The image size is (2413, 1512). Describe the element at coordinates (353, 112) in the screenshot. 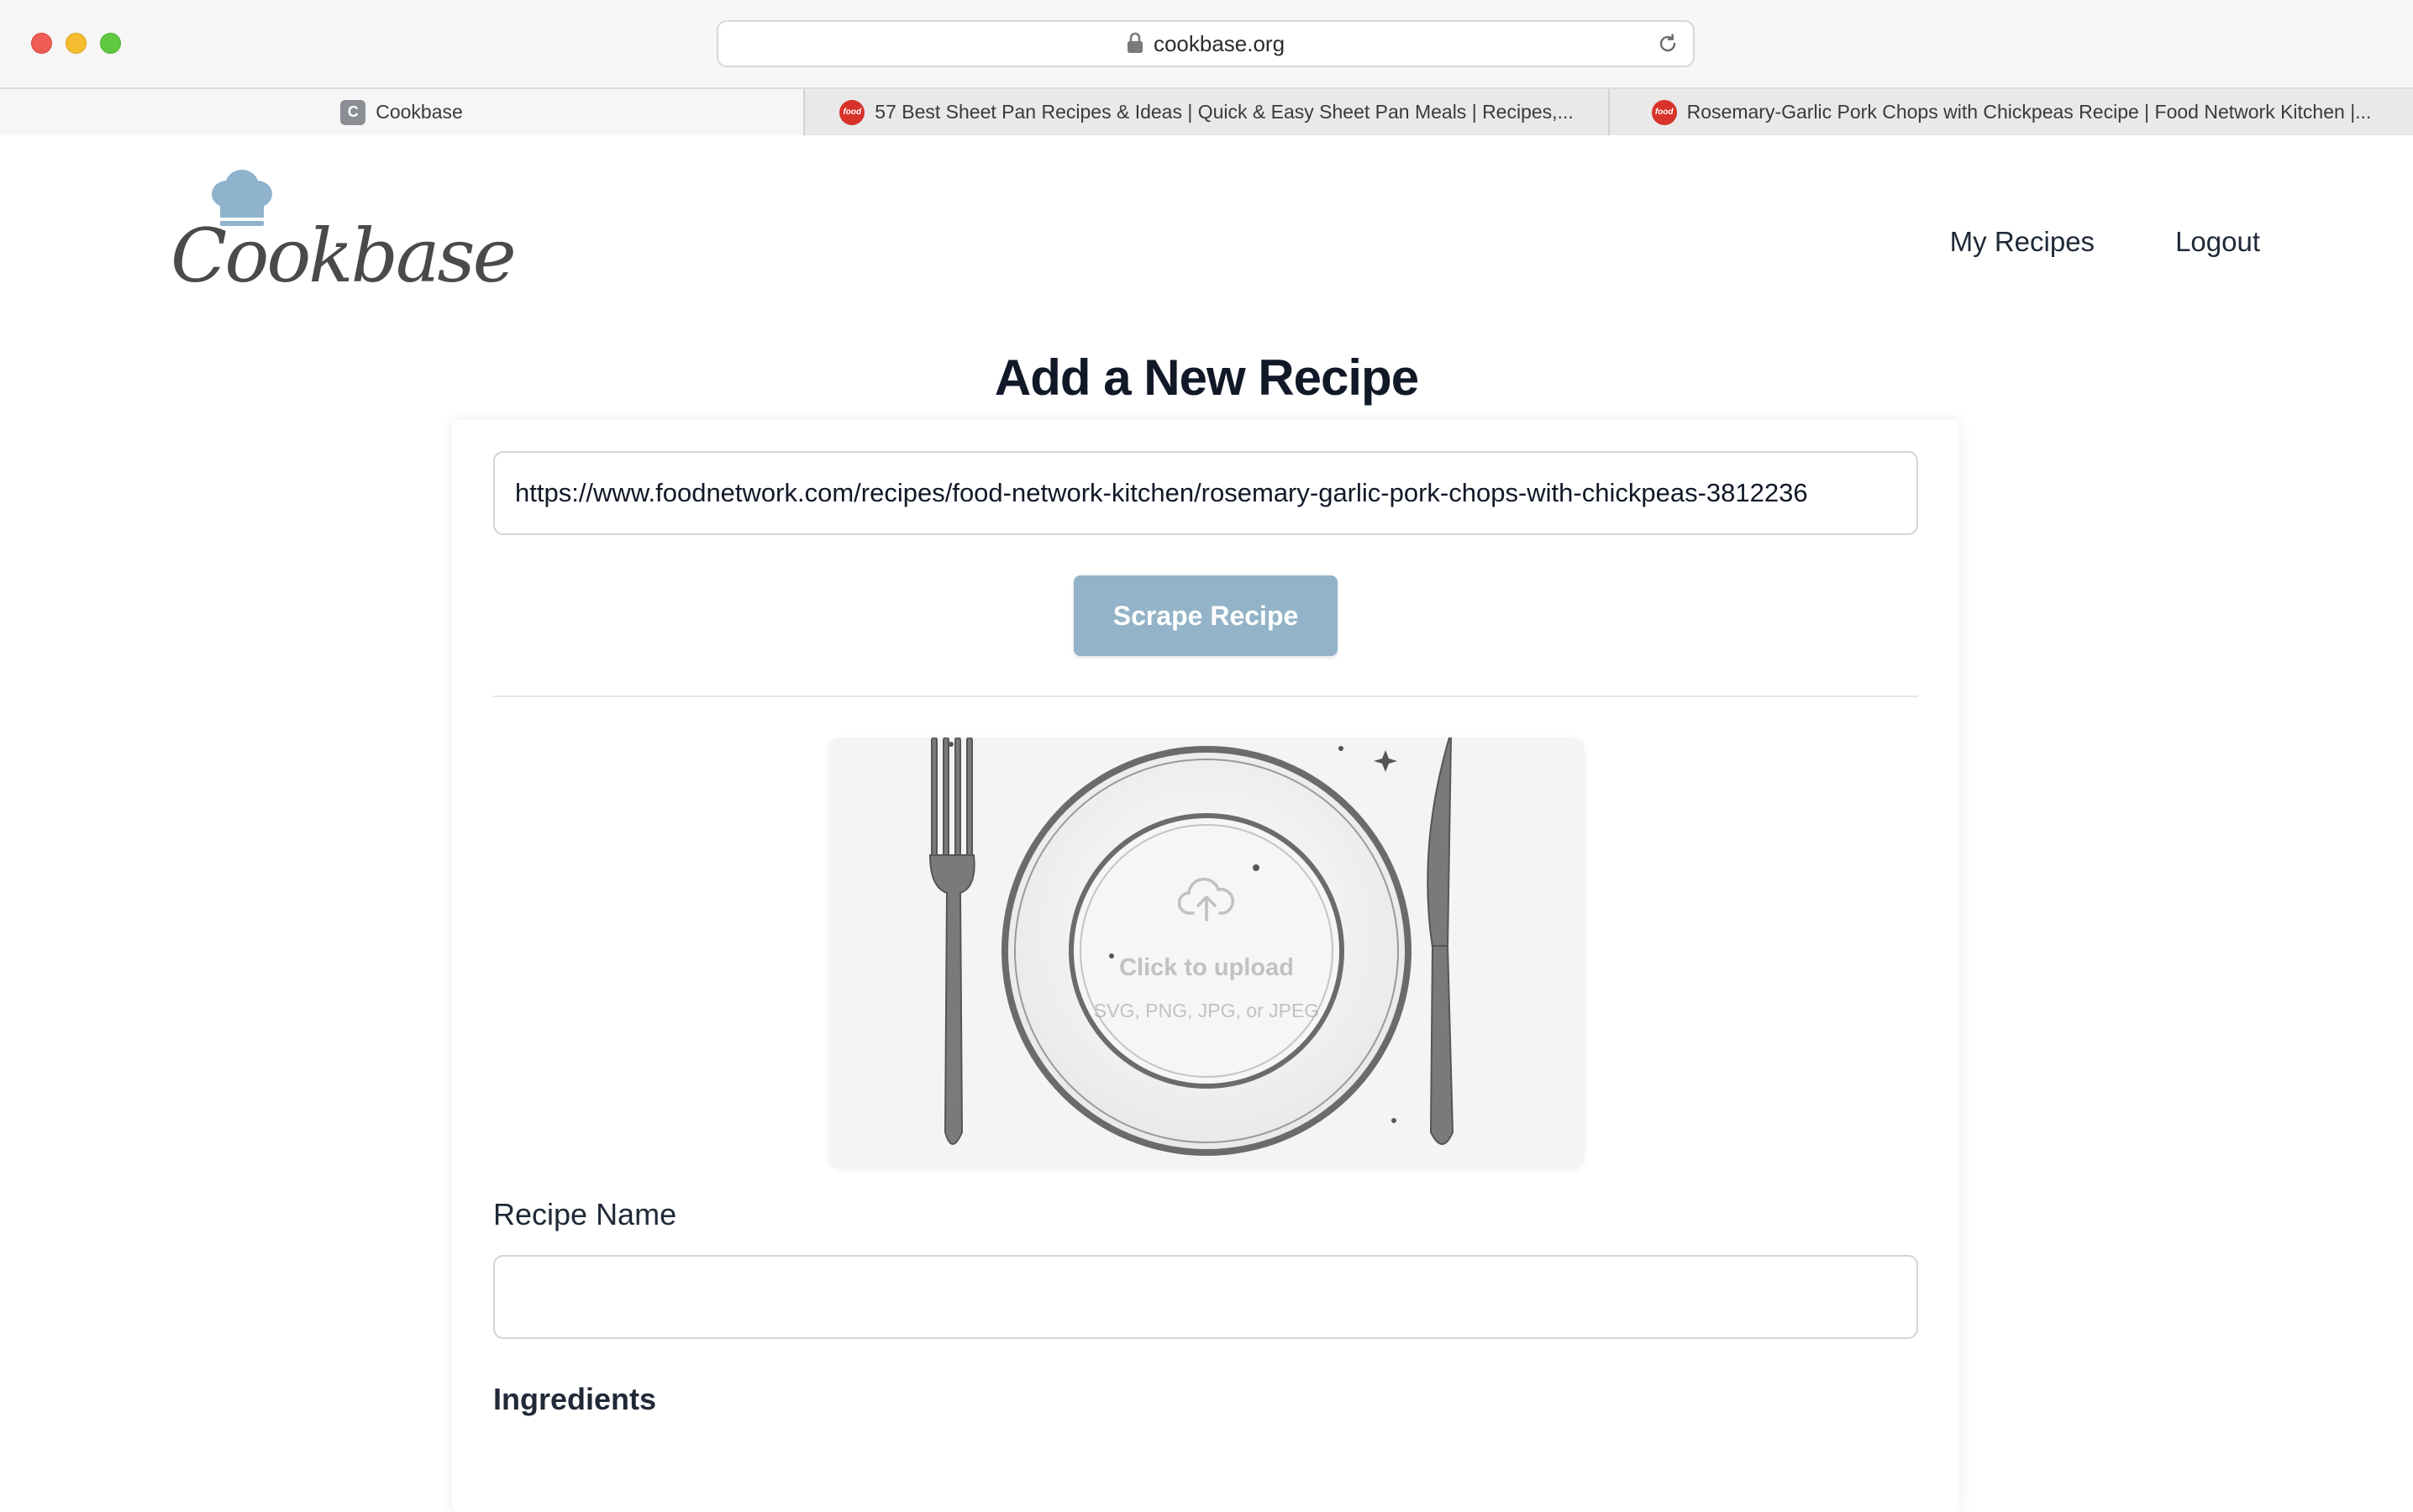

I see `cookbase-favicon-icon: C` at that location.